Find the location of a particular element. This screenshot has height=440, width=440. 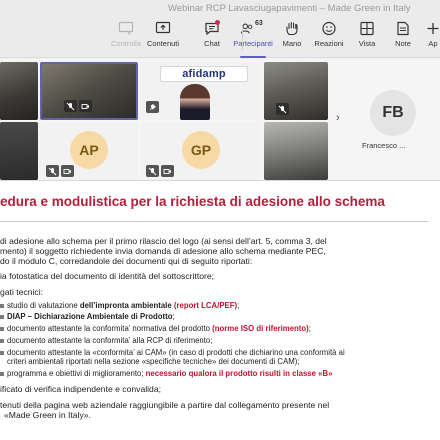

person-silhouette is located at coordinates (195, 102).